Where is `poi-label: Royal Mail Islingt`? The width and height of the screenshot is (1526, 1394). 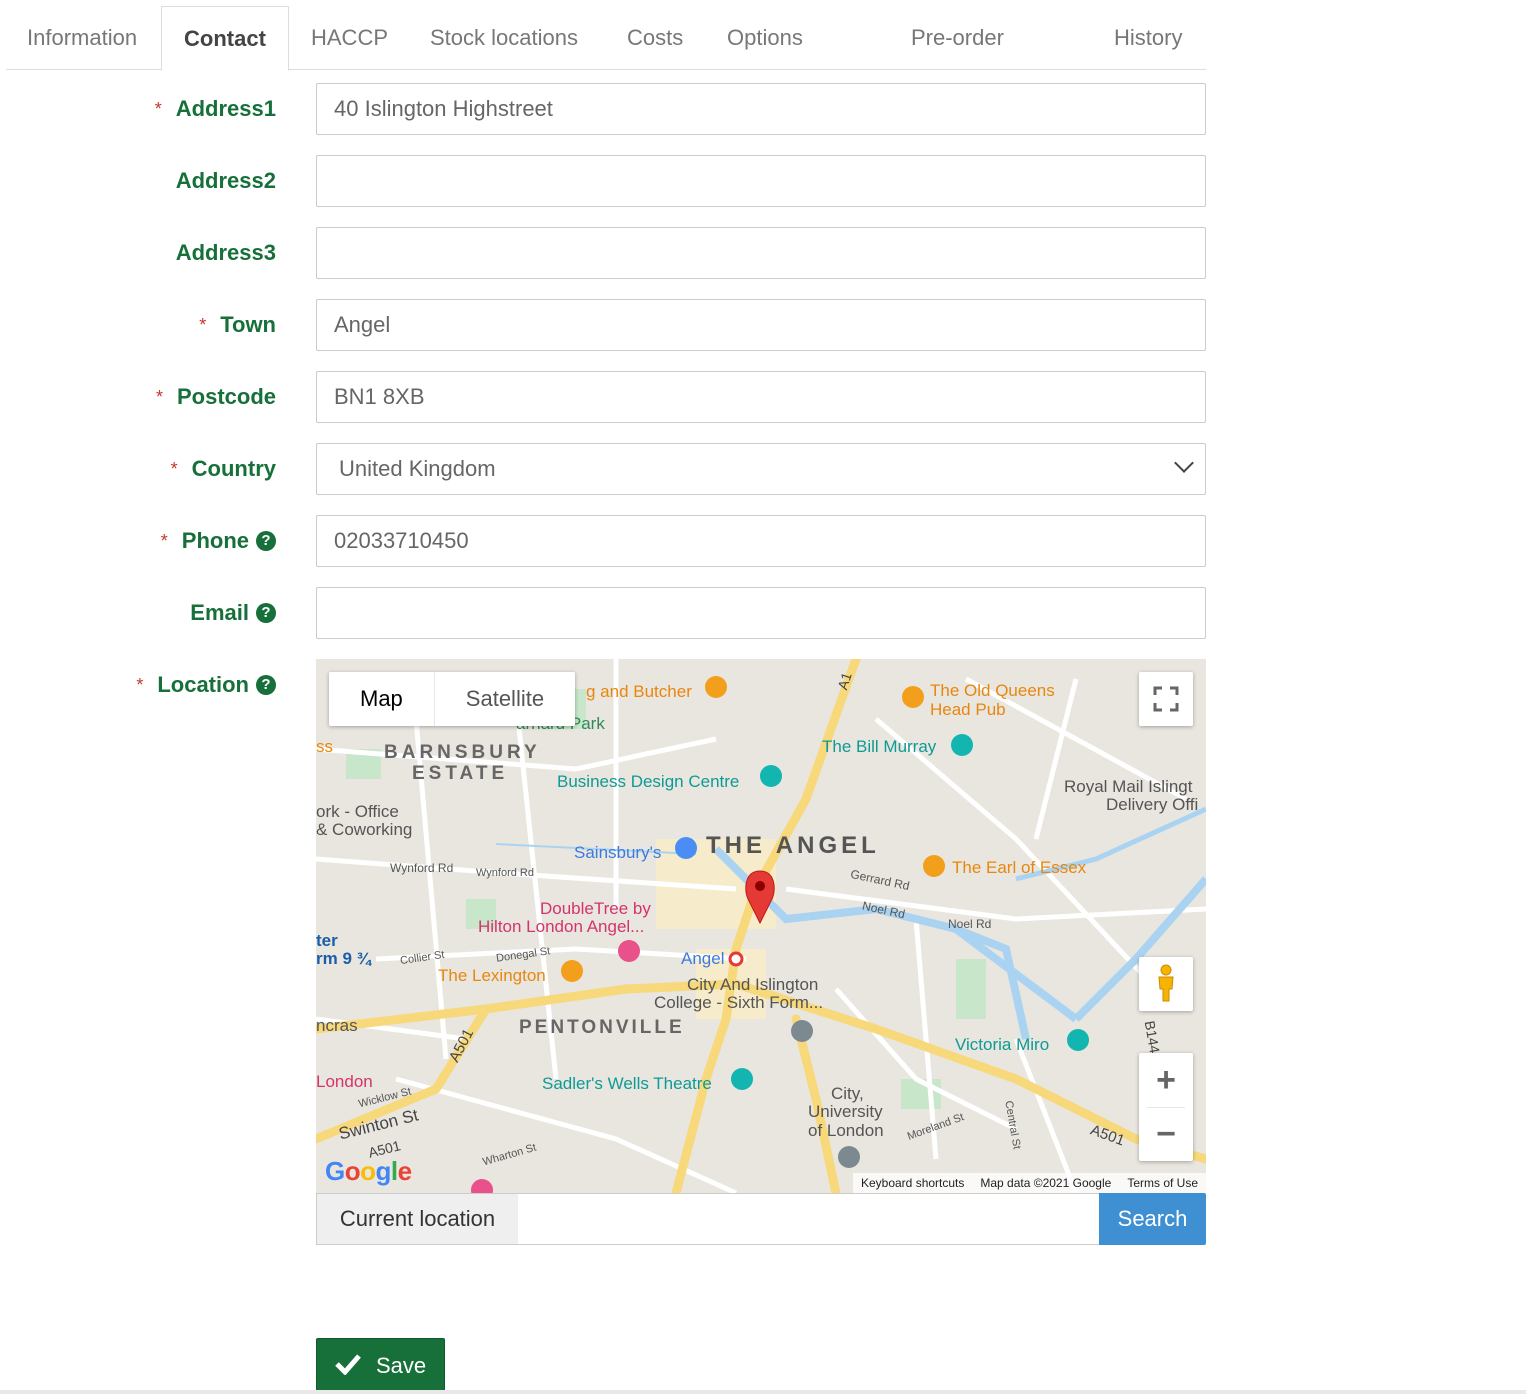 poi-label: Royal Mail Islingt is located at coordinates (1128, 786).